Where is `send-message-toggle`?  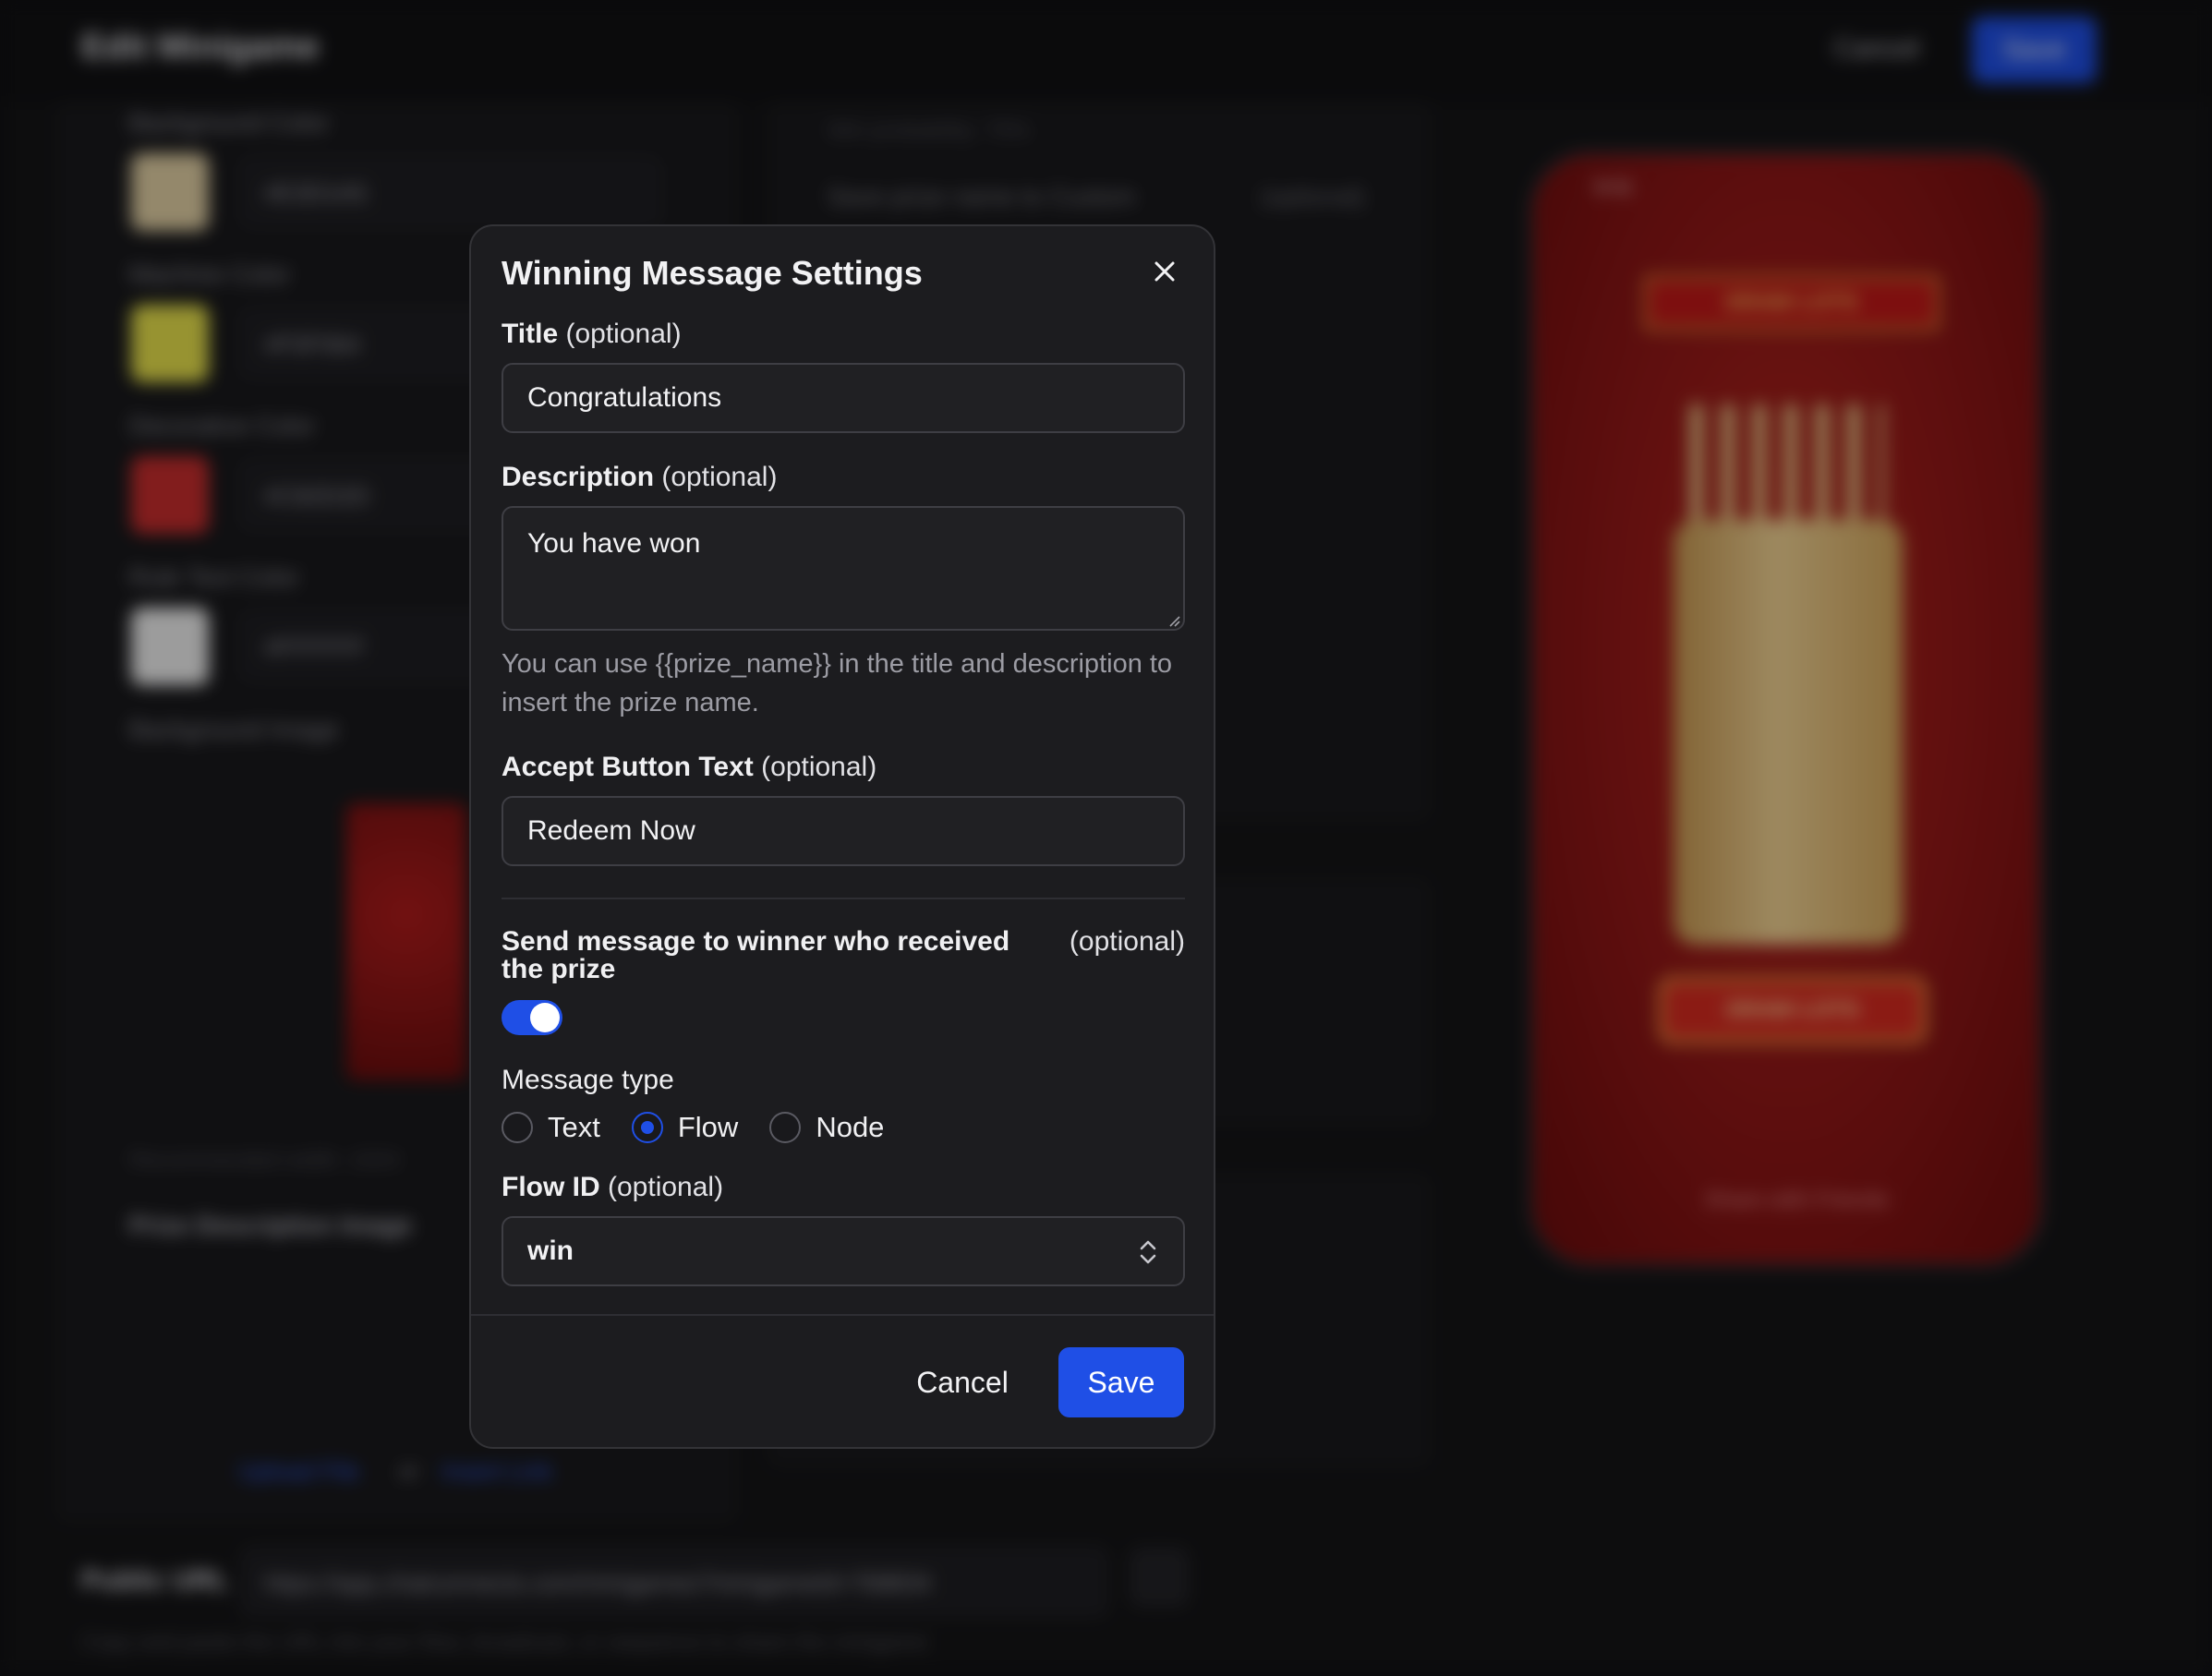 send-message-toggle is located at coordinates (532, 1017).